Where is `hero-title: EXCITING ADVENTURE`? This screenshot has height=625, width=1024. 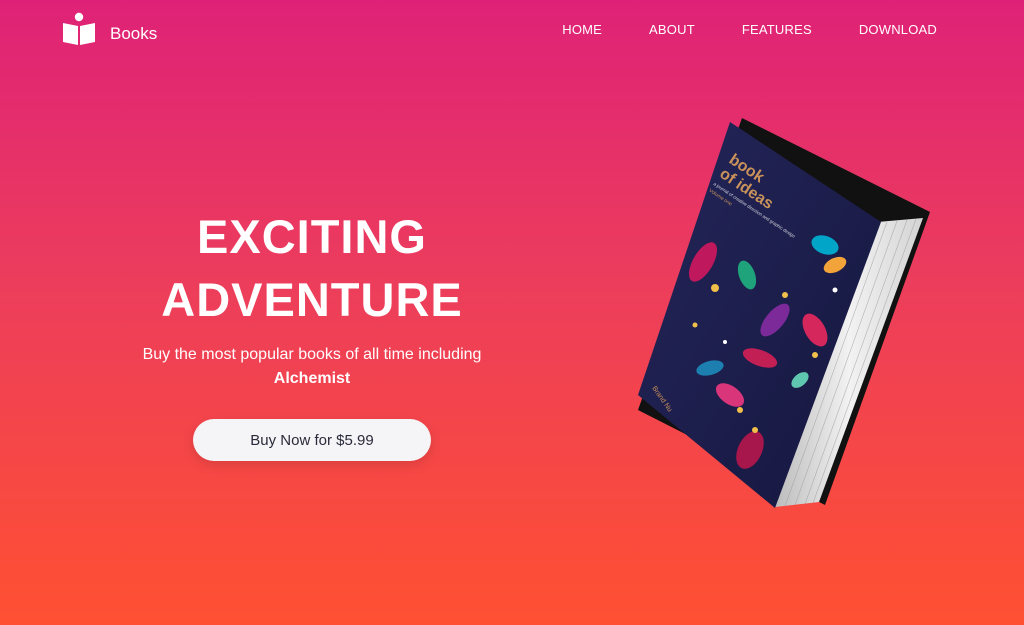 hero-title: EXCITING ADVENTURE is located at coordinates (312, 268).